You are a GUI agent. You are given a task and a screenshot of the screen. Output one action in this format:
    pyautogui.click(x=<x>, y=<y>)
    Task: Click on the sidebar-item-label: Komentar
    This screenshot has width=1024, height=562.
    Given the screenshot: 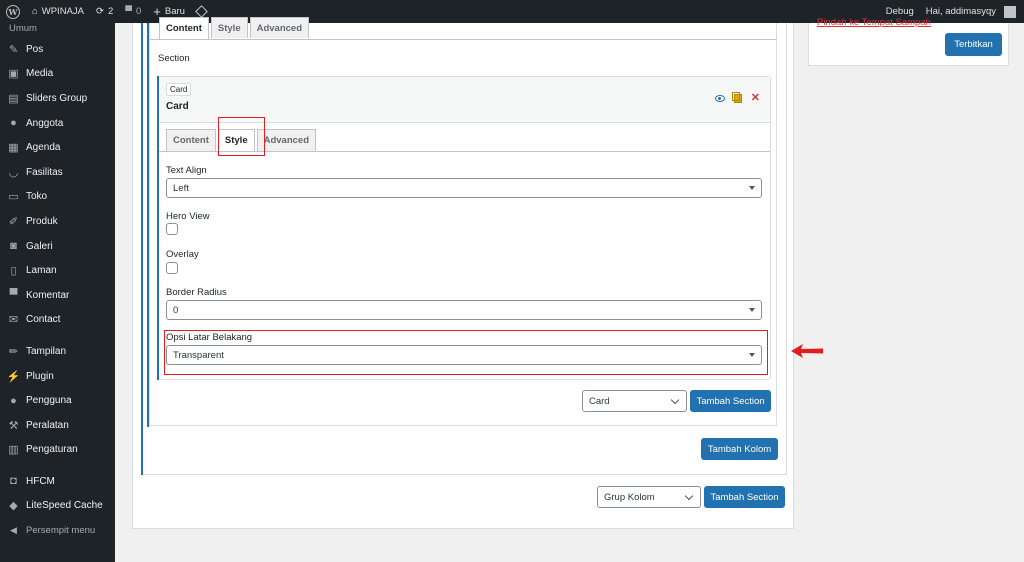 What is the action you would take?
    pyautogui.click(x=48, y=295)
    